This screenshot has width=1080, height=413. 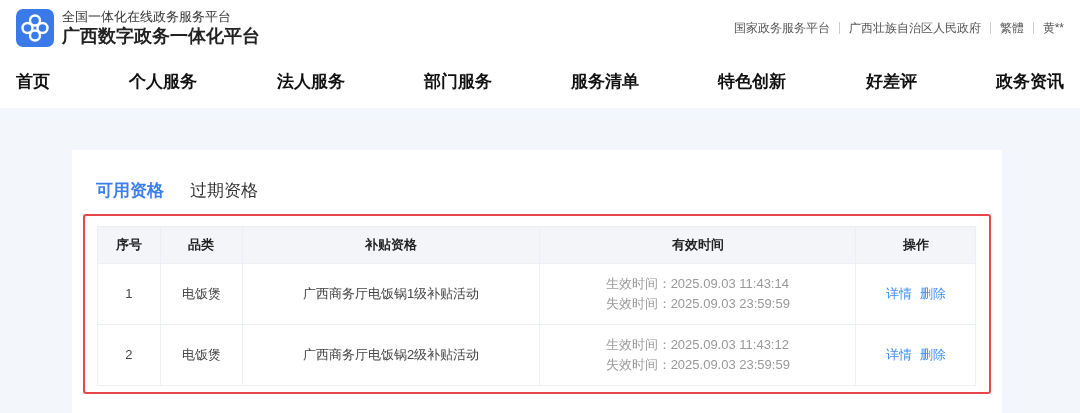 What do you see at coordinates (391, 354) in the screenshot?
I see `table-cell: 广西商务厅电饭锅2级补贴活动` at bounding box center [391, 354].